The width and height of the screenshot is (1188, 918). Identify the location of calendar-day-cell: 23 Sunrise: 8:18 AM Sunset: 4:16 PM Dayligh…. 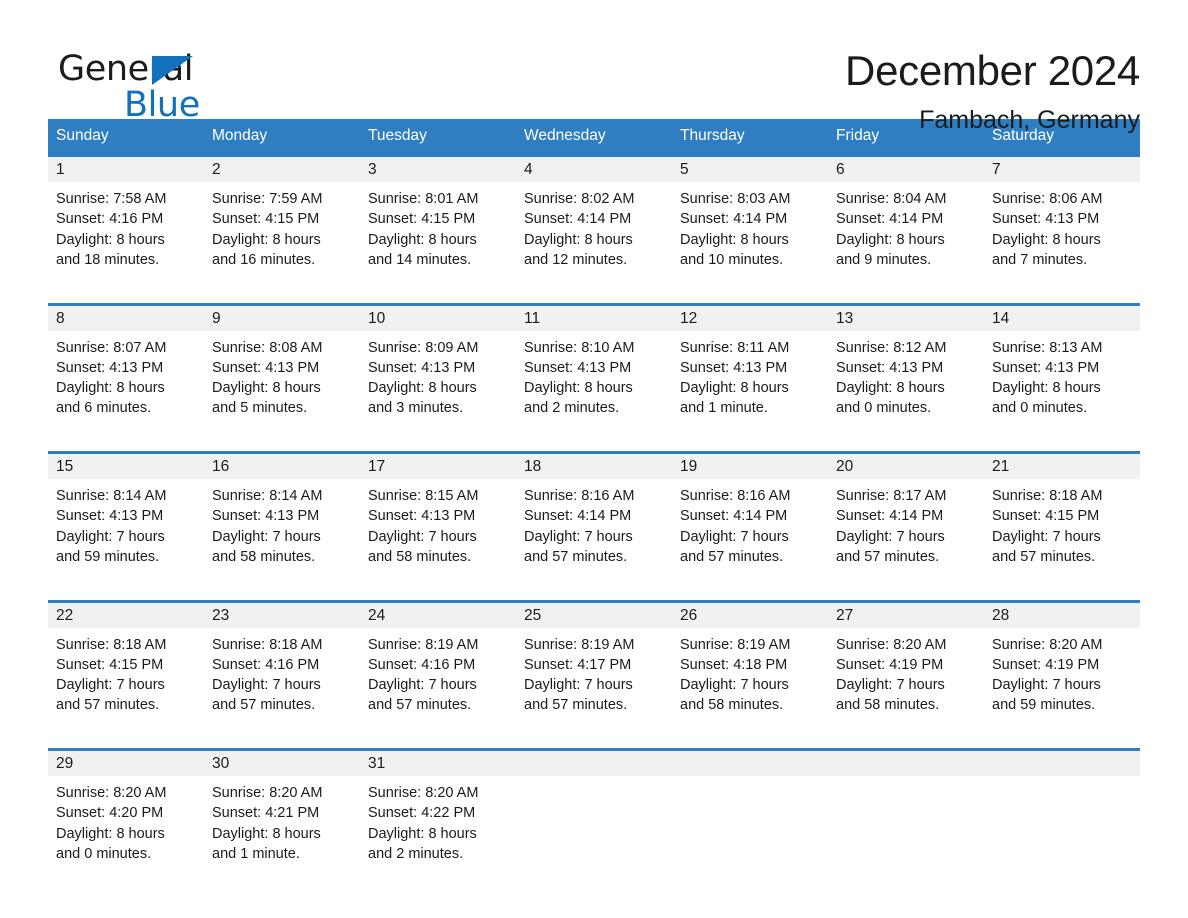
(282, 666).